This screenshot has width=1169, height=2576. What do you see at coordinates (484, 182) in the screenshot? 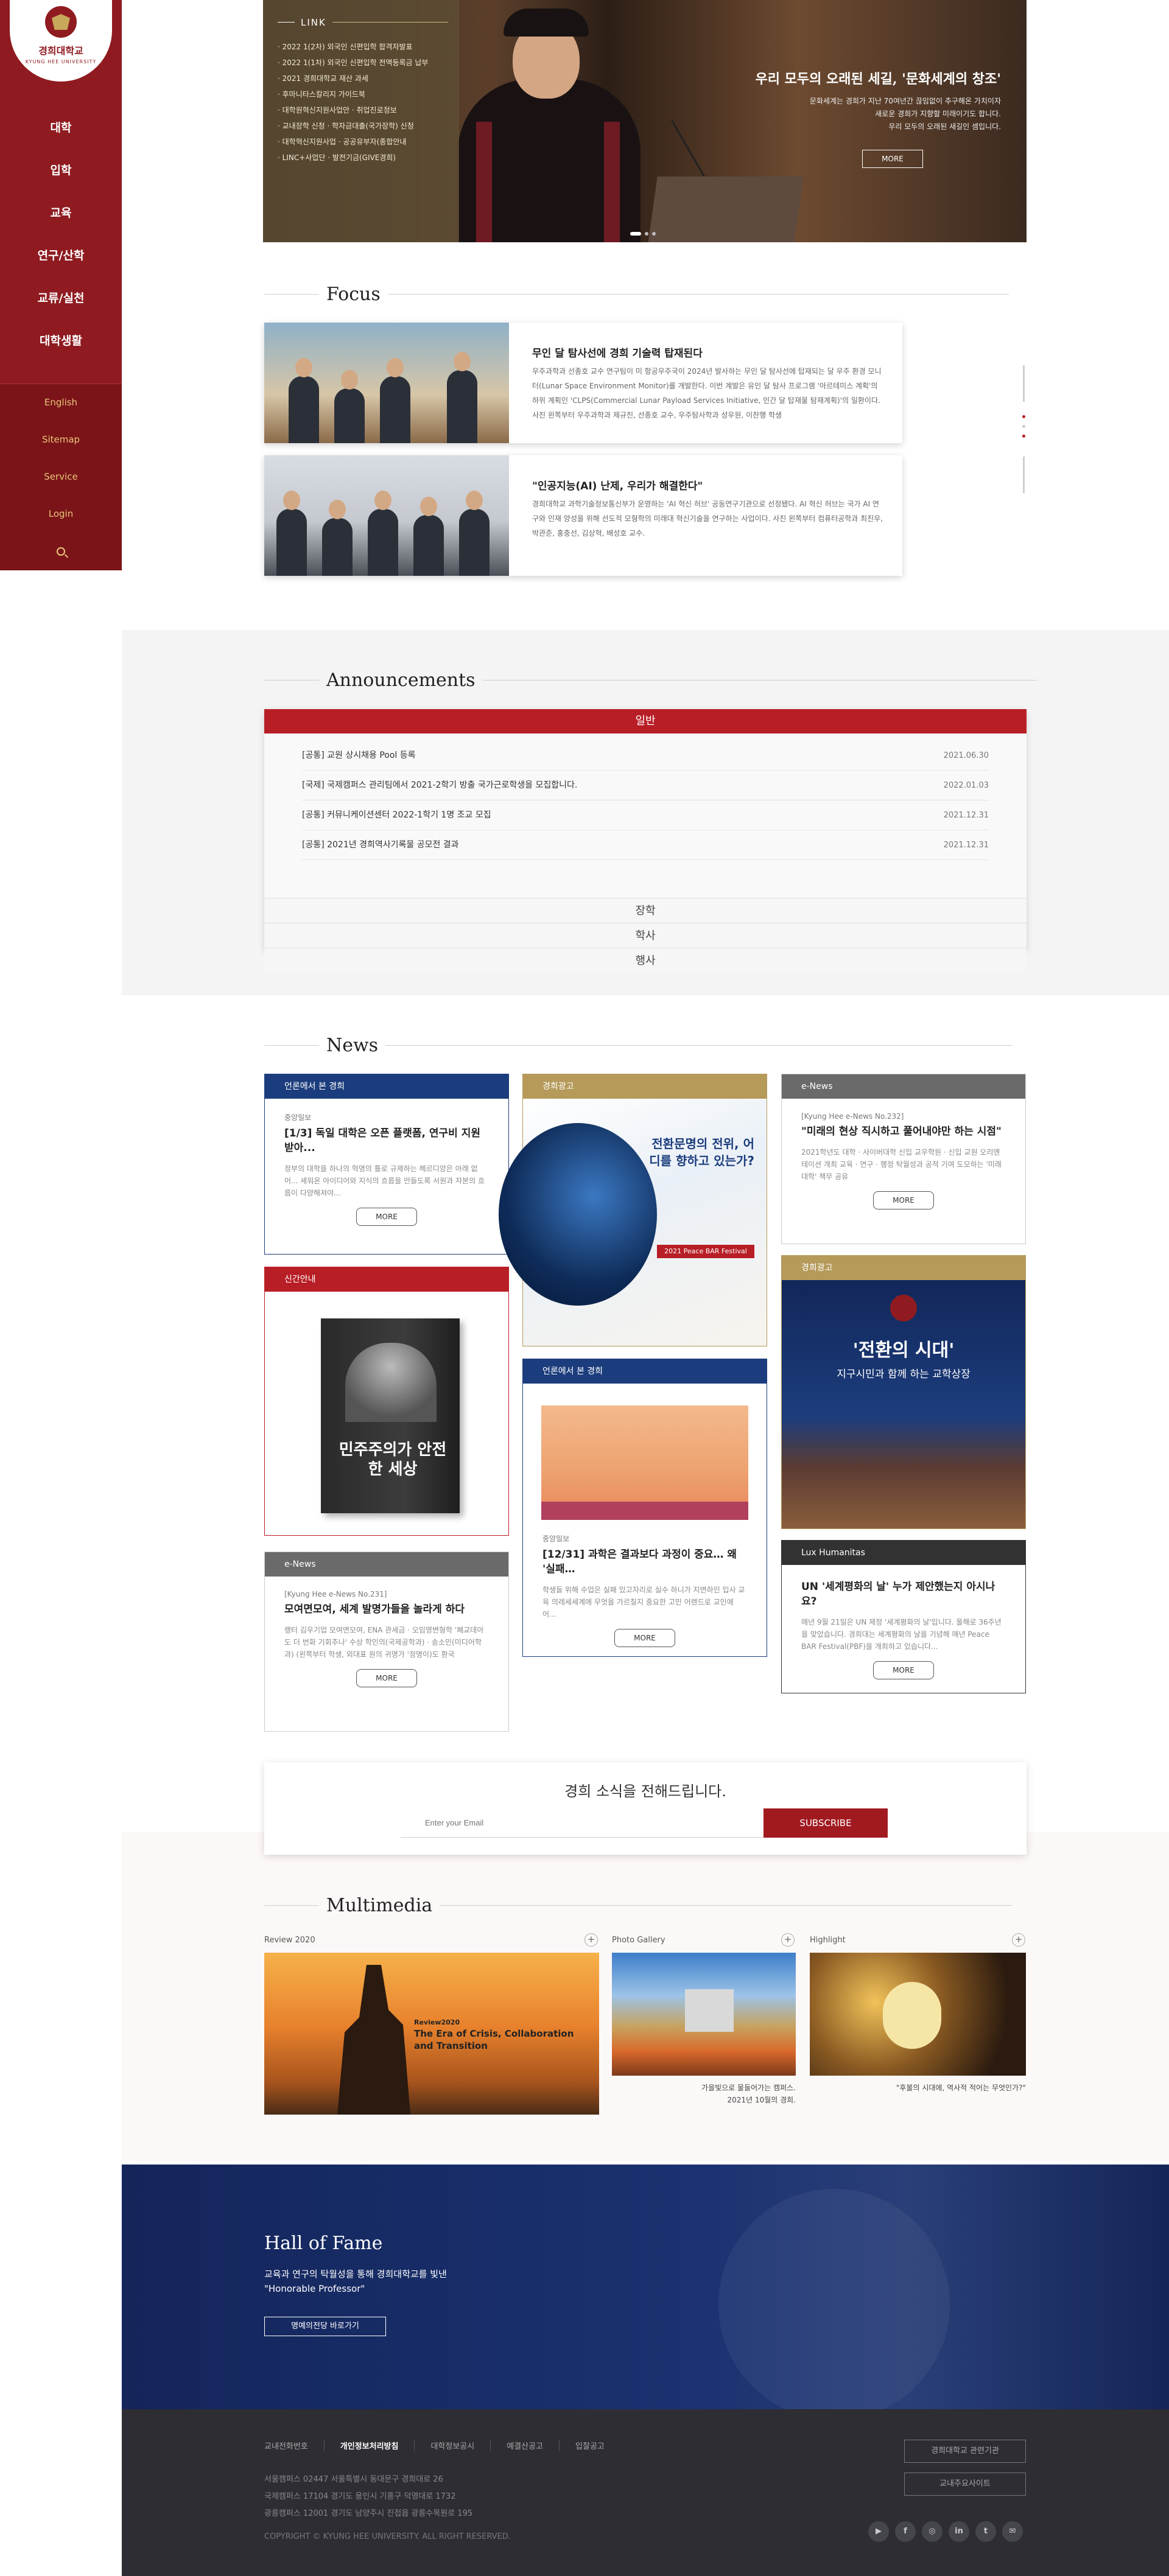
I see `robe-stripe` at bounding box center [484, 182].